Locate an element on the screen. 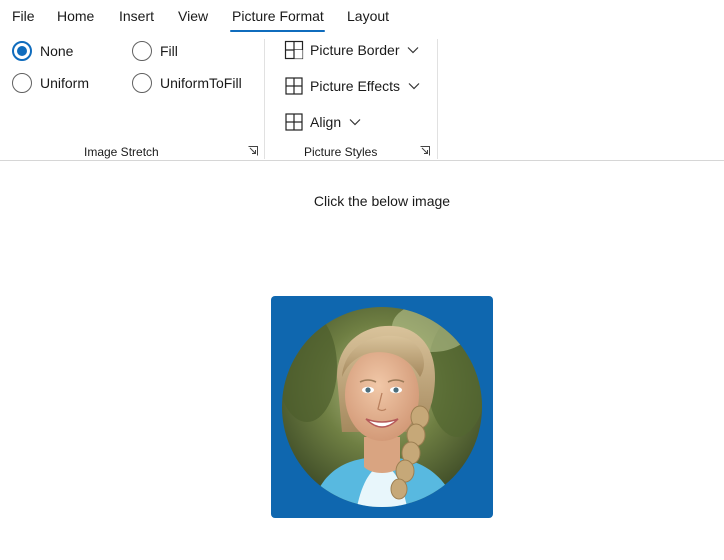  radio-uniform: Uniform is located at coordinates (50, 83).